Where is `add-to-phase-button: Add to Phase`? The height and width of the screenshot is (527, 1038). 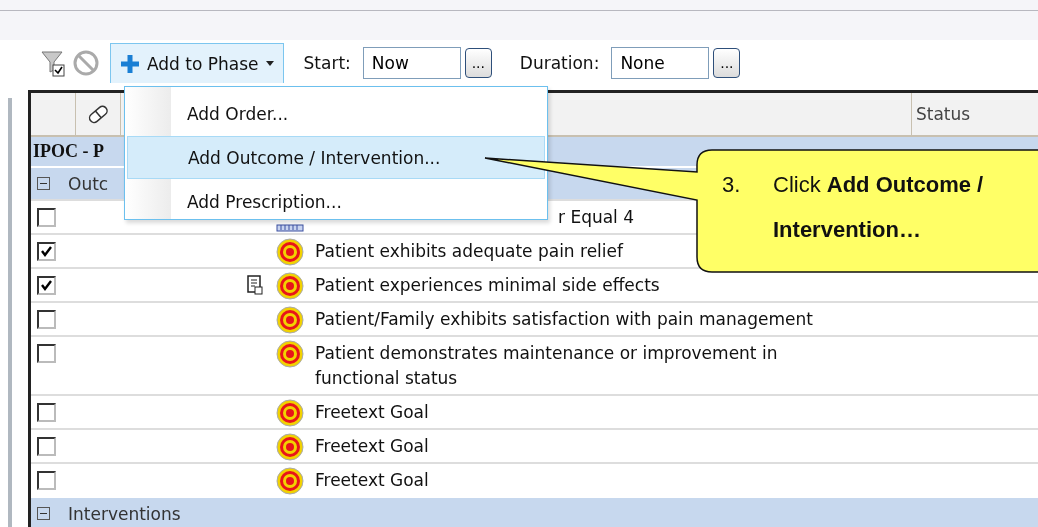
add-to-phase-button: Add to Phase is located at coordinates (197, 63).